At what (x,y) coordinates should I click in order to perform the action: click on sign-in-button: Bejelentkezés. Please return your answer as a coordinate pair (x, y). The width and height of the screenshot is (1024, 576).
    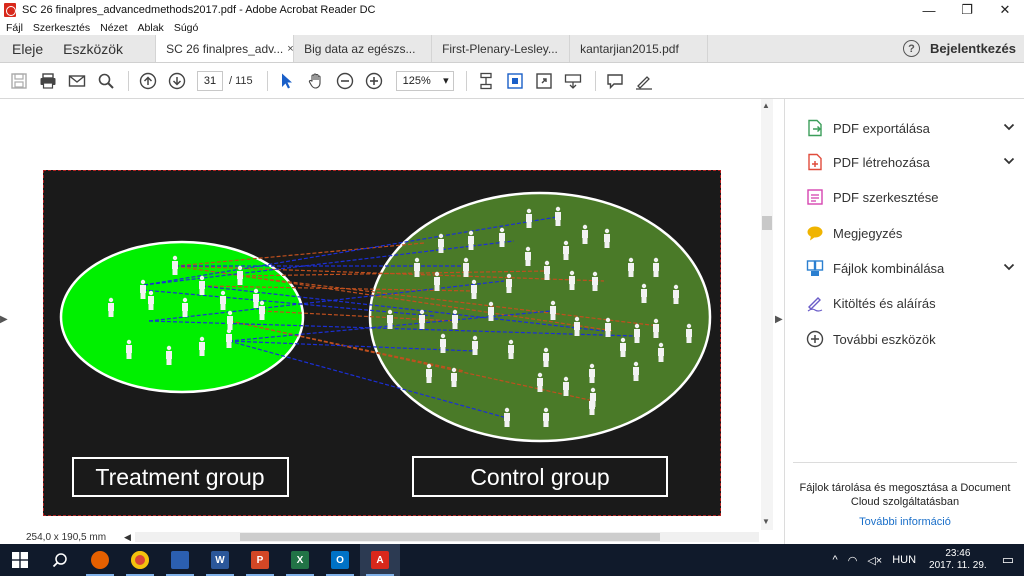
    Looking at the image, I should click on (973, 48).